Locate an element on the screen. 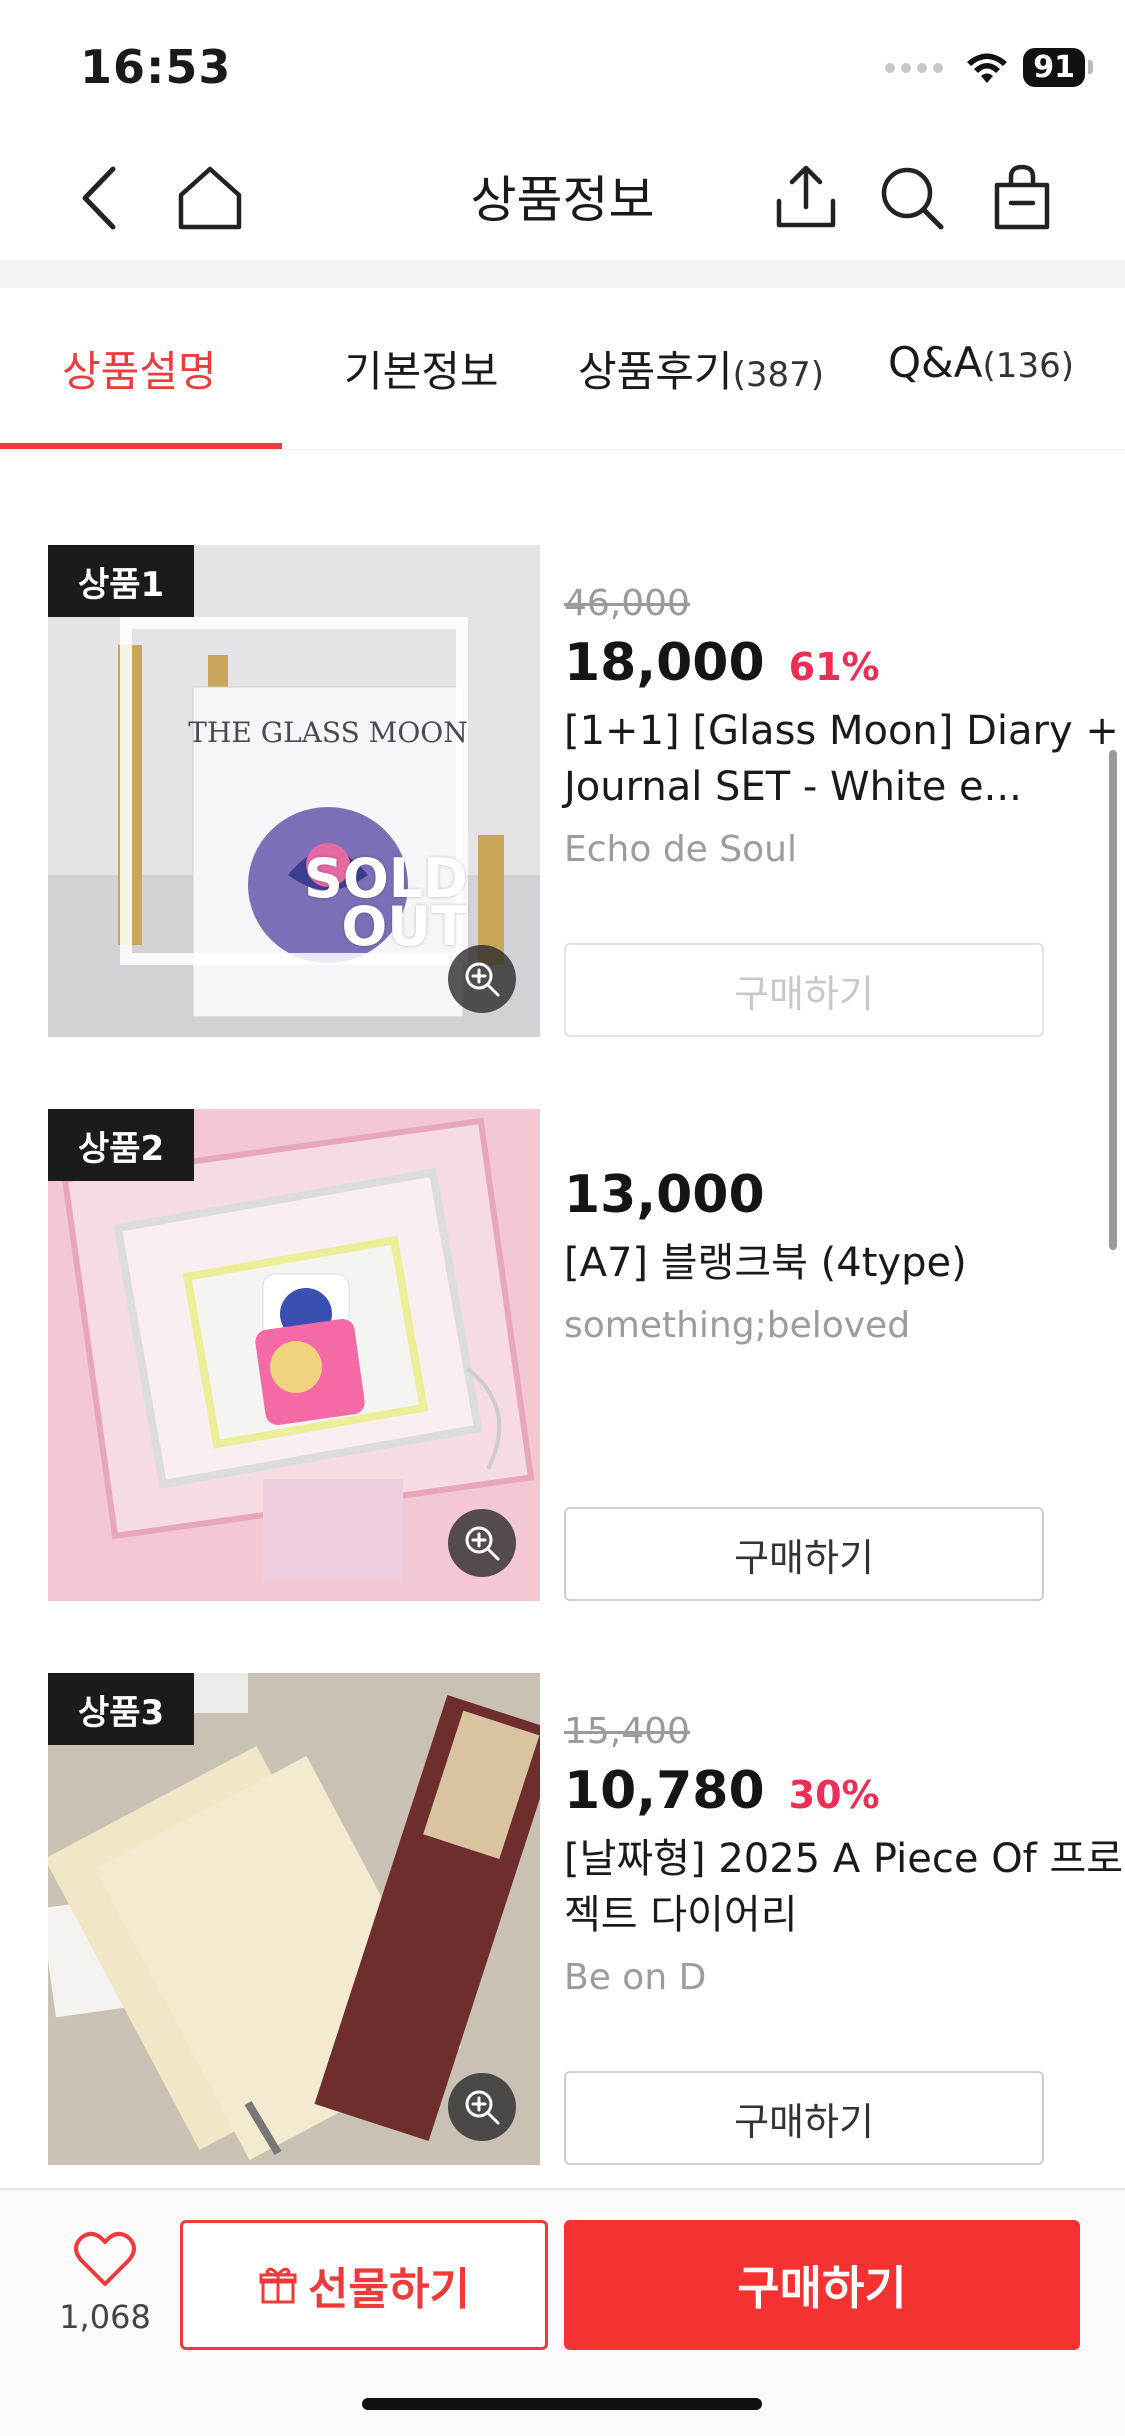  tab-basic-info: 기본정보 is located at coordinates (421, 368).